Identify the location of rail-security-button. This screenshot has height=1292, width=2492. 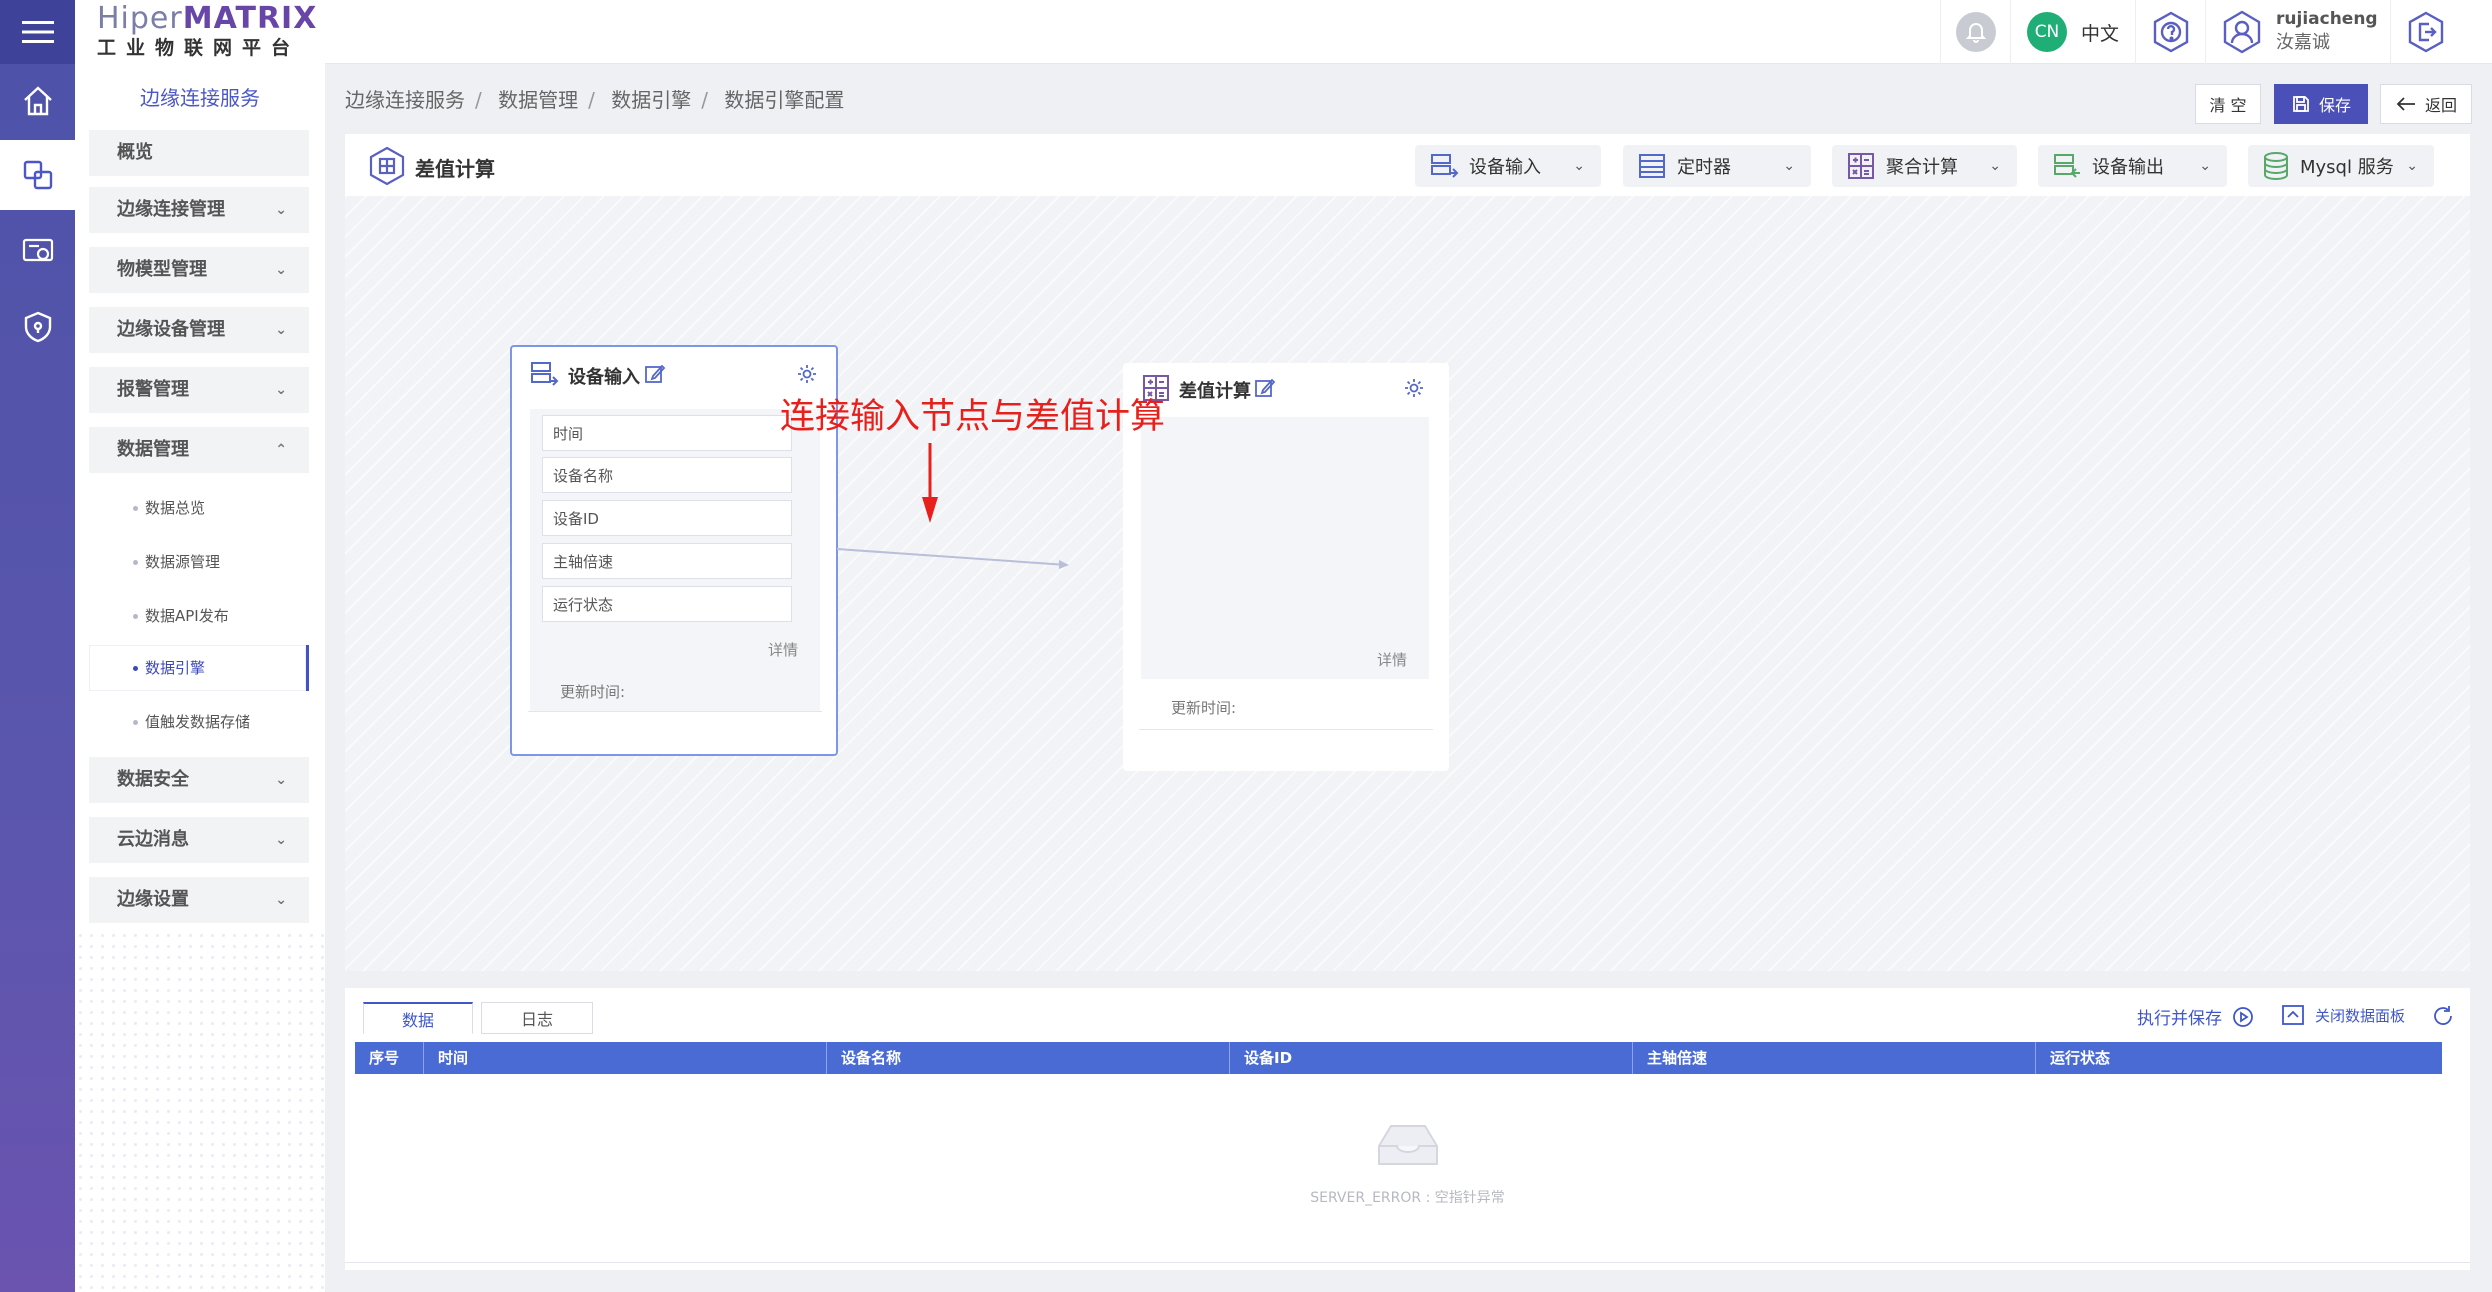
(37, 327).